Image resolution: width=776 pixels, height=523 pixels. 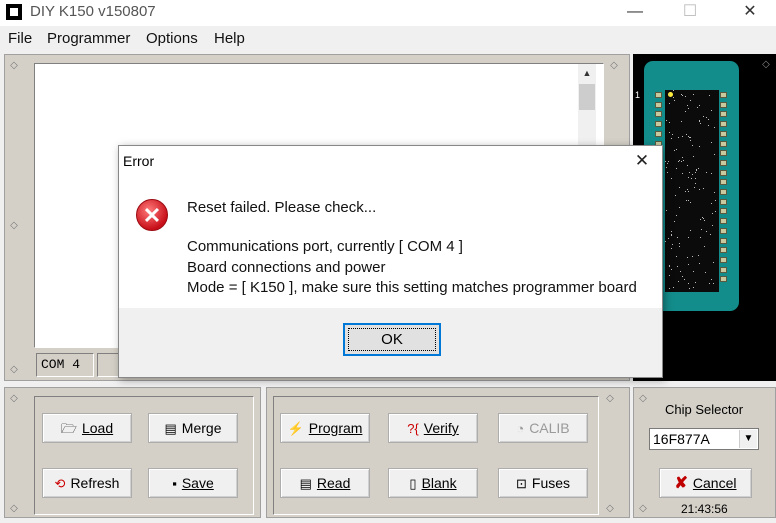 I want to click on dialog-close-button: ✕, so click(x=642, y=161).